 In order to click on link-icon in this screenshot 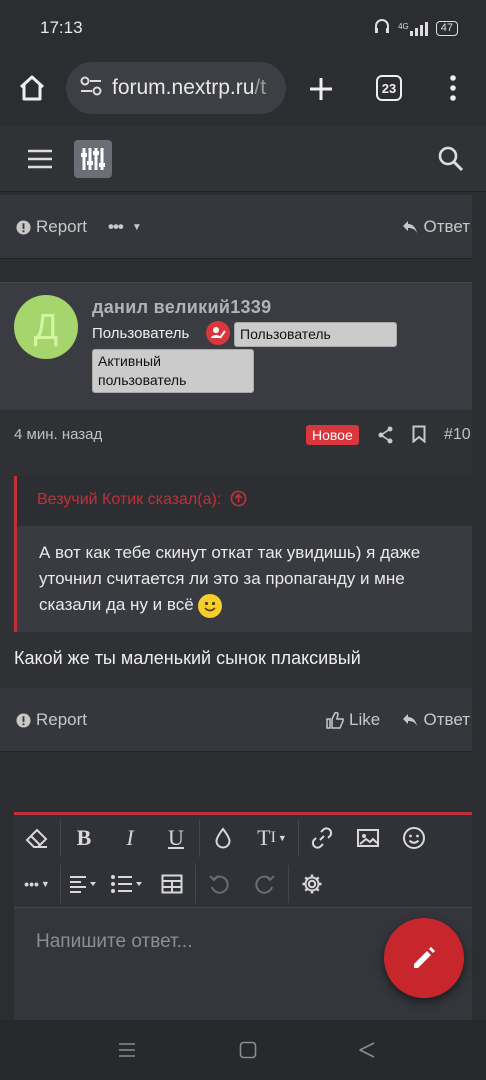, I will do `click(322, 838)`.